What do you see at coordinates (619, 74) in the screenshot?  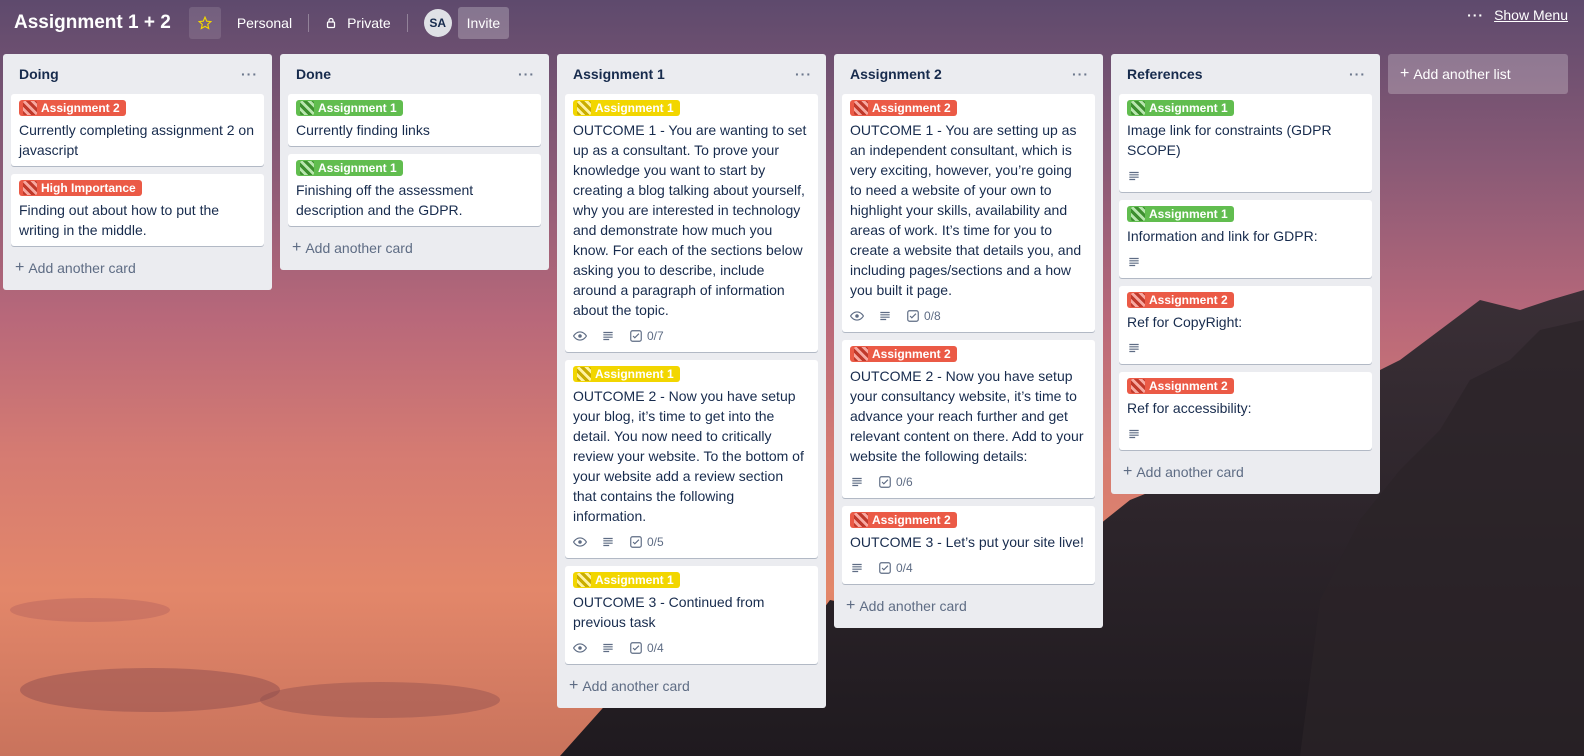 I see `list-title: Assignment 1` at bounding box center [619, 74].